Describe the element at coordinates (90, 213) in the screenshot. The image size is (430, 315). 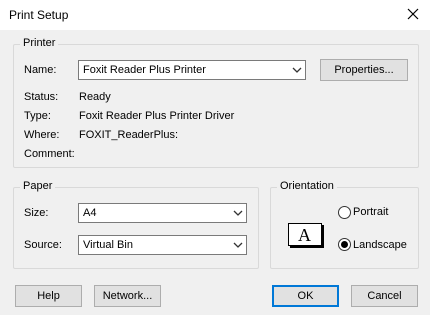
I see `paper-size-value: A4` at that location.